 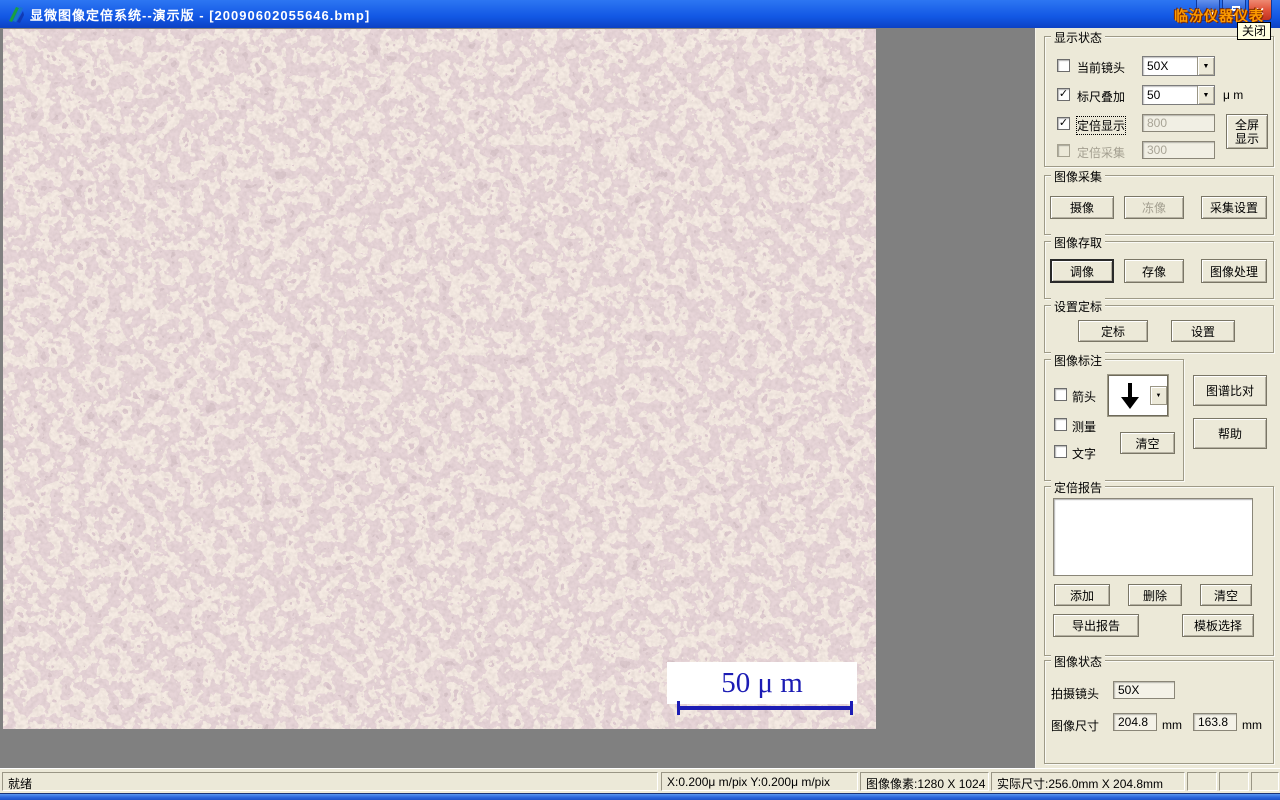 What do you see at coordinates (1084, 454) in the screenshot?
I see `text-label: 文字` at bounding box center [1084, 454].